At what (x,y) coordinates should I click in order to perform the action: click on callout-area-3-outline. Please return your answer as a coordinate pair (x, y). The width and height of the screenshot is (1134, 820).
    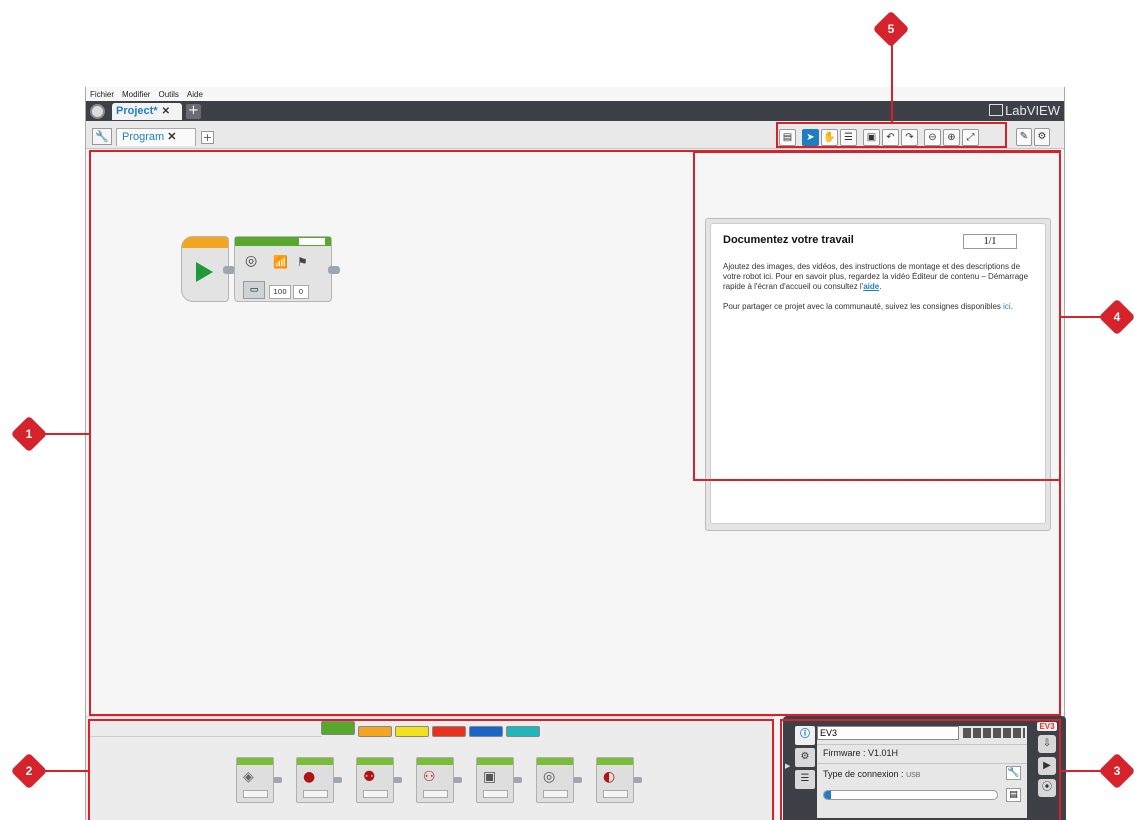
    Looking at the image, I should click on (920, 769).